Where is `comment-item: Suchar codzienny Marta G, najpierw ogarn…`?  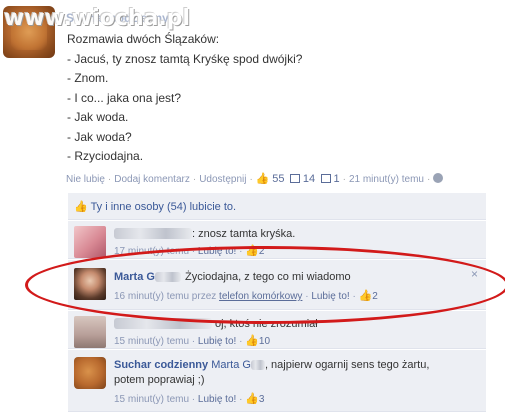
comment-item: Suchar codzienny Marta G, najpierw ogarn… is located at coordinates (277, 381).